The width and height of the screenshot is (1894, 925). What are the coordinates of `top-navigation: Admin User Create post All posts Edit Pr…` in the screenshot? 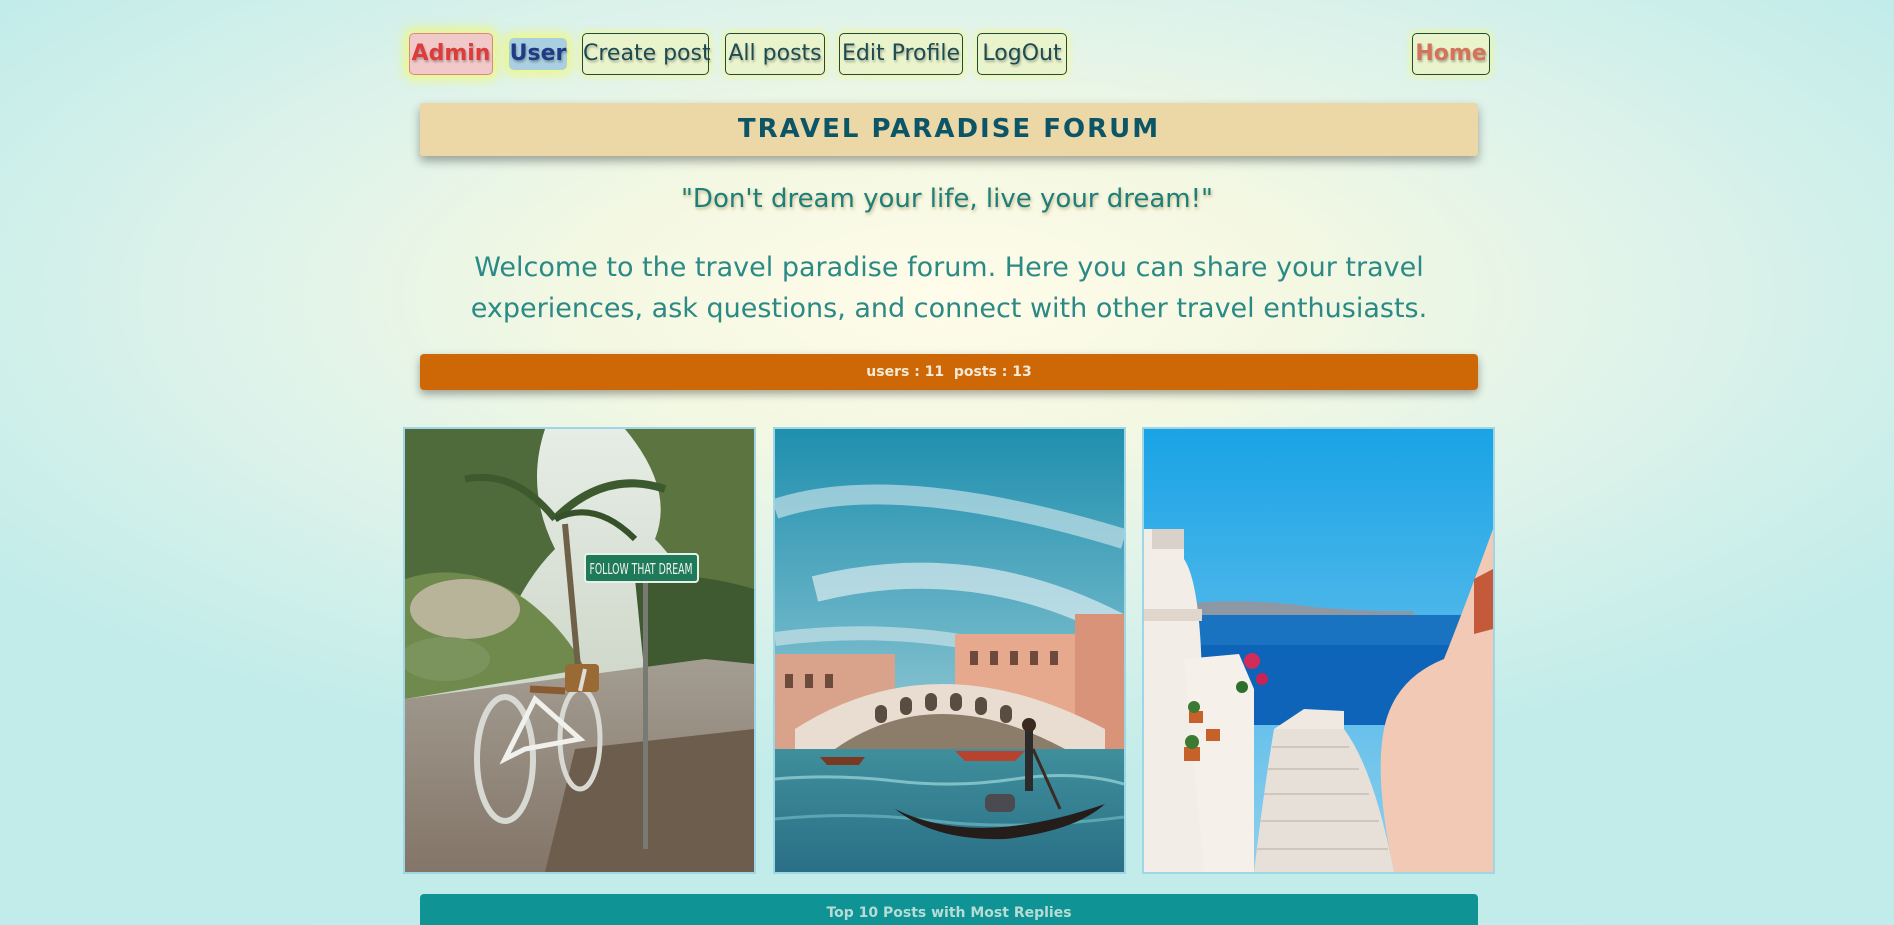 It's located at (947, 55).